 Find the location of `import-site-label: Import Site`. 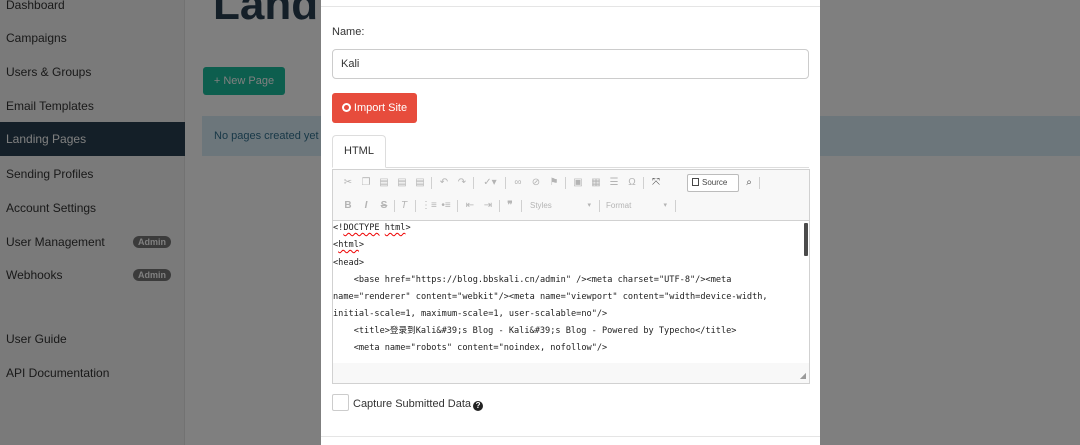

import-site-label: Import Site is located at coordinates (380, 108).